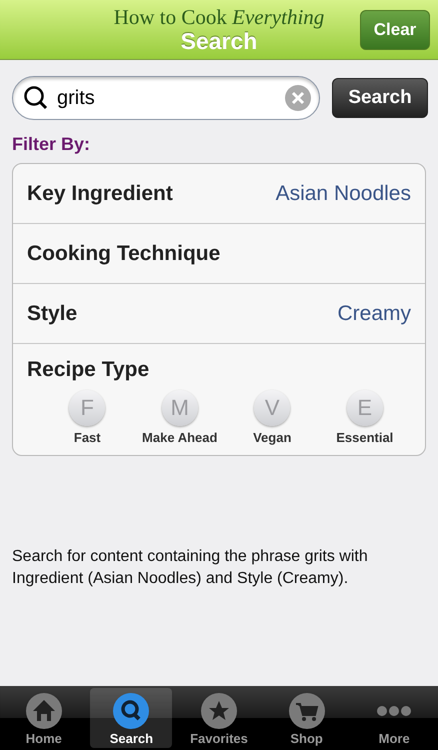  Describe the element at coordinates (123, 254) in the screenshot. I see `filter-label: Cooking Technique` at that location.